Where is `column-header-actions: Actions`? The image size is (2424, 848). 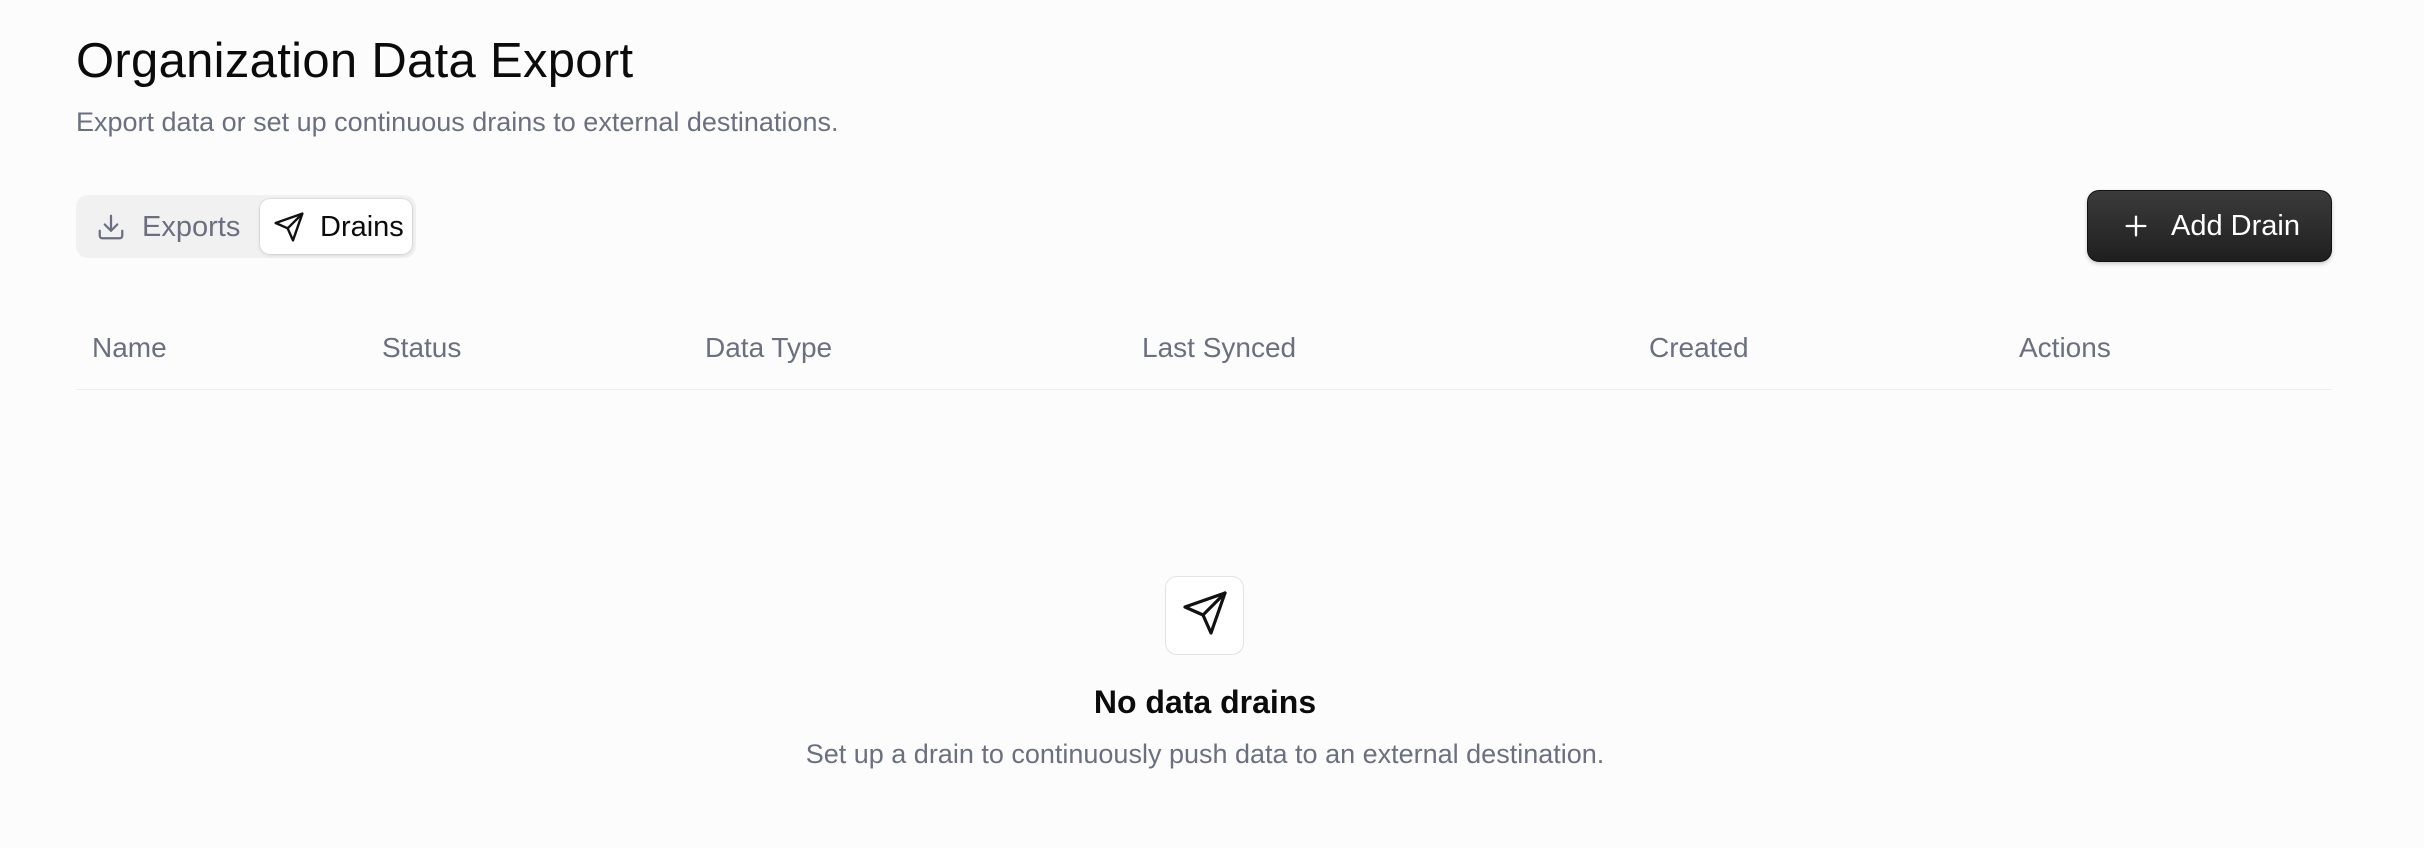 column-header-actions: Actions is located at coordinates (2065, 347).